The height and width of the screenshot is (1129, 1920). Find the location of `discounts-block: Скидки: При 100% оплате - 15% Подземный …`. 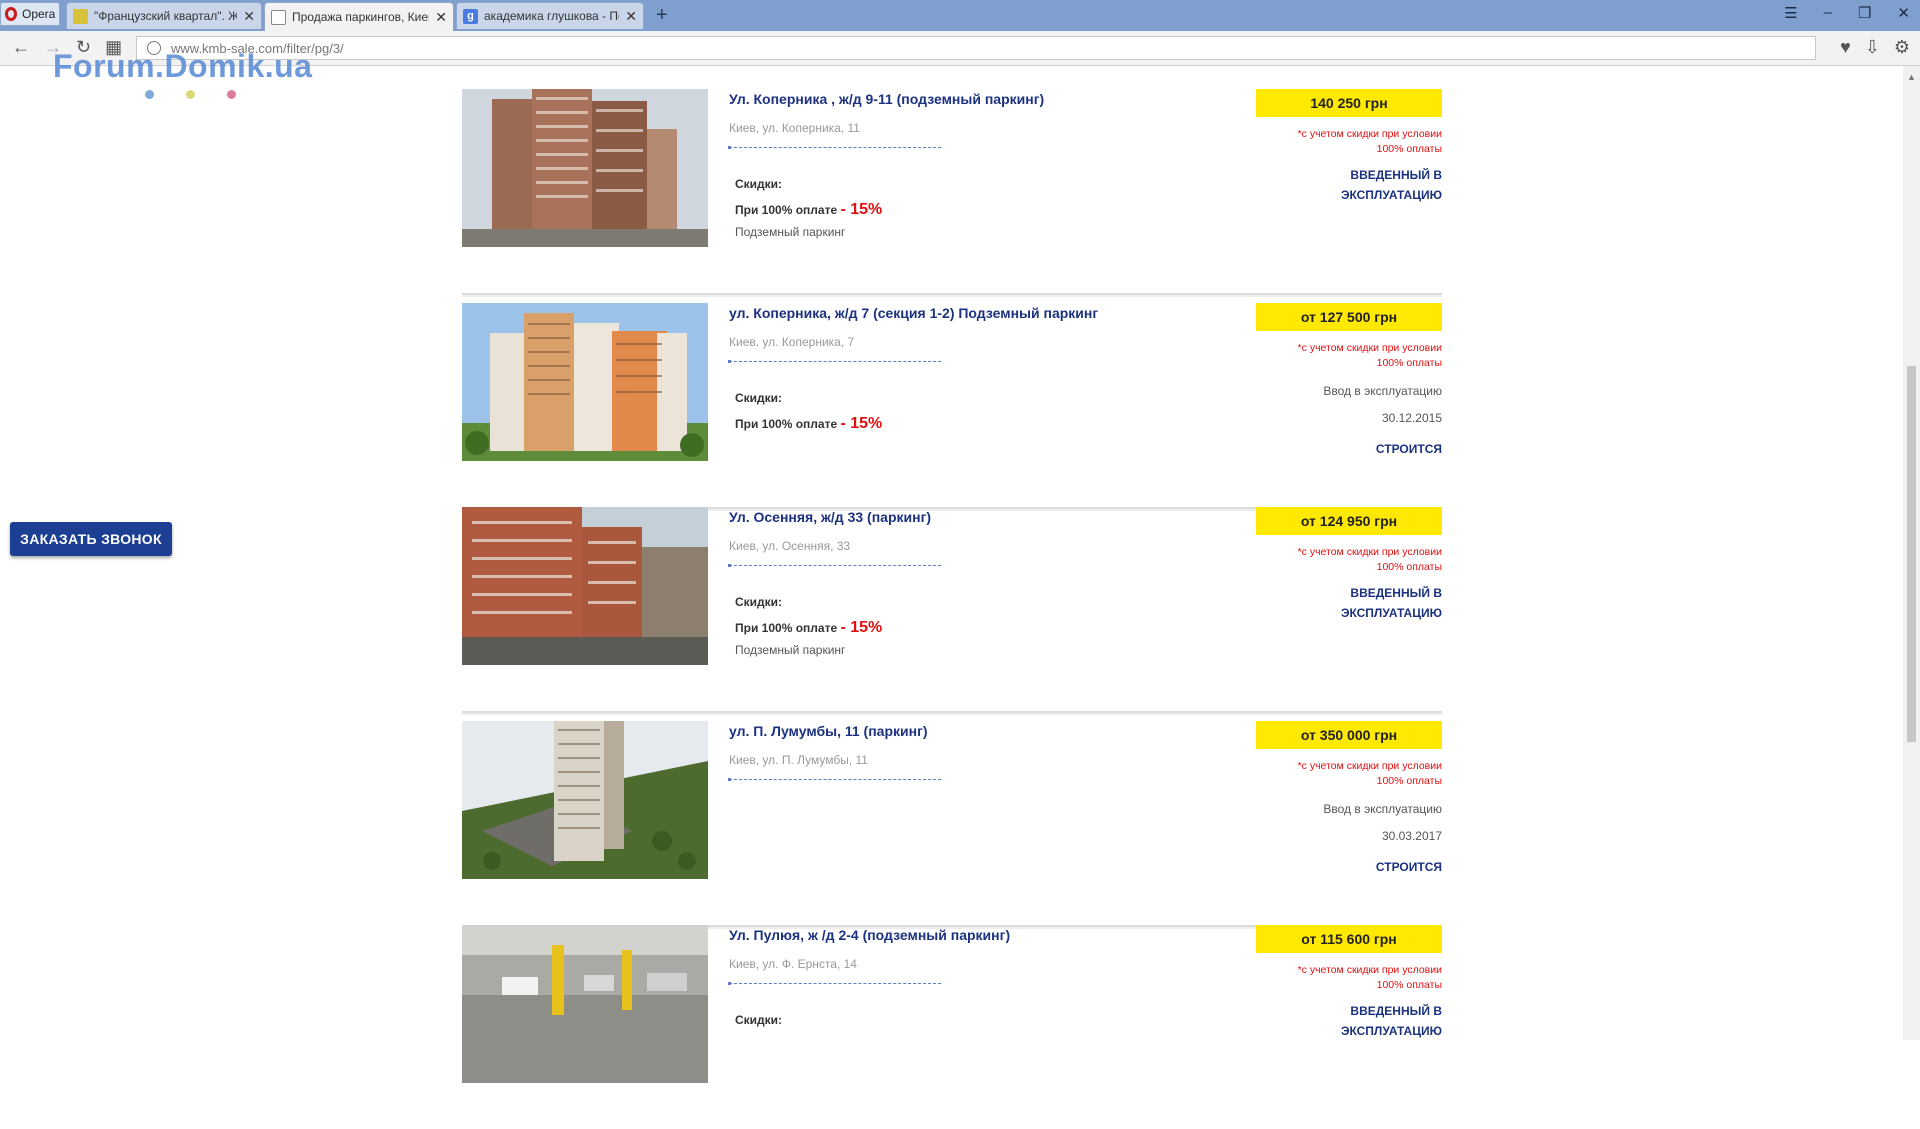

discounts-block: Скидки: При 100% оплате - 15% Подземный … is located at coordinates (964, 208).